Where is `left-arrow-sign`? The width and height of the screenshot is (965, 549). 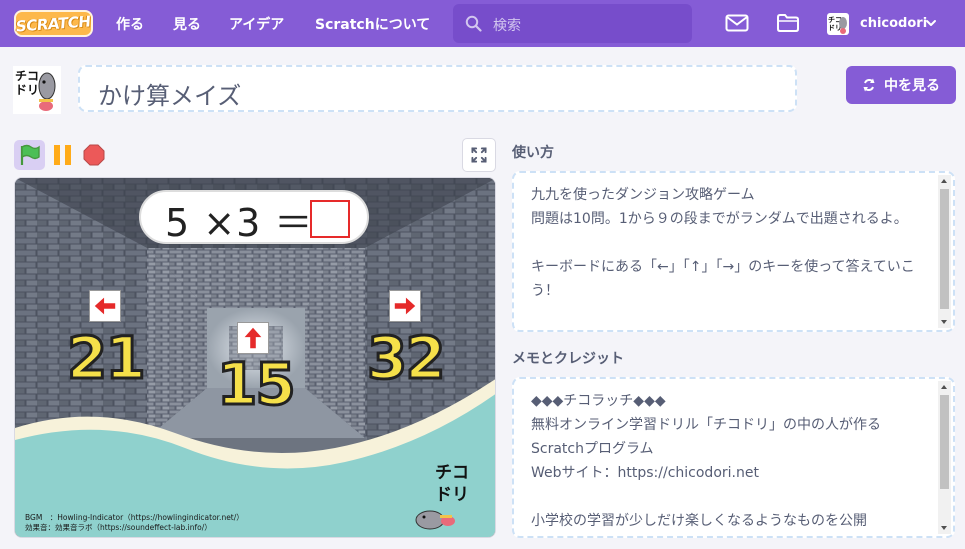 left-arrow-sign is located at coordinates (105, 306).